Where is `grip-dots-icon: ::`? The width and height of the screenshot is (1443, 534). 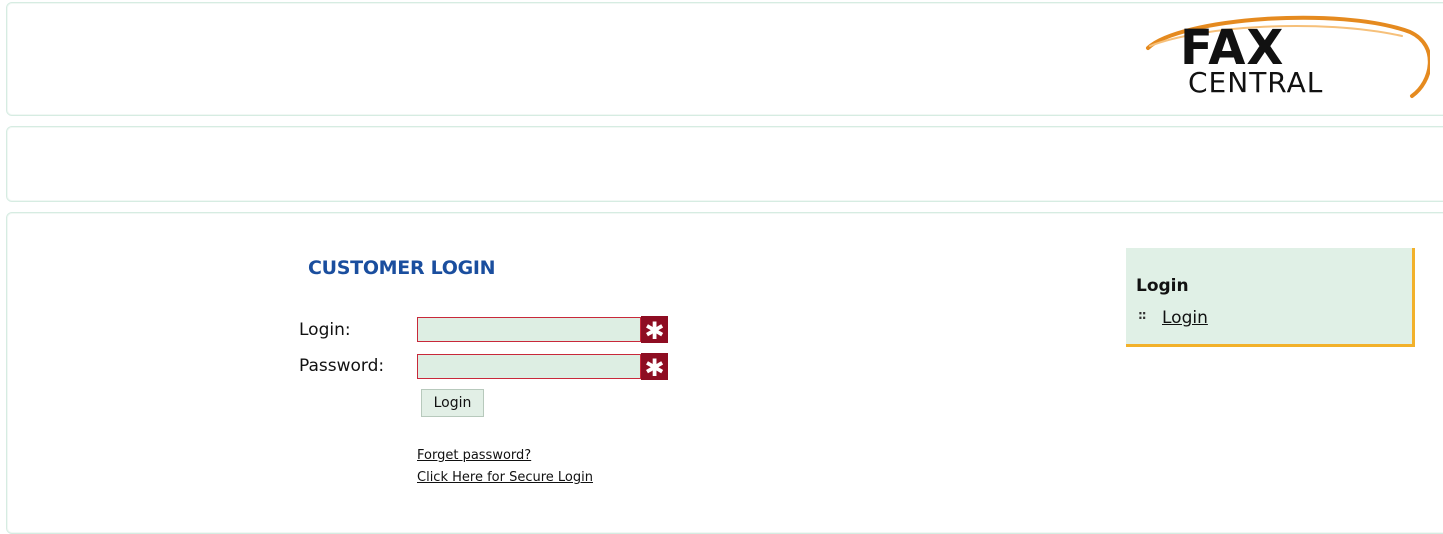
grip-dots-icon: :: is located at coordinates (1142, 315).